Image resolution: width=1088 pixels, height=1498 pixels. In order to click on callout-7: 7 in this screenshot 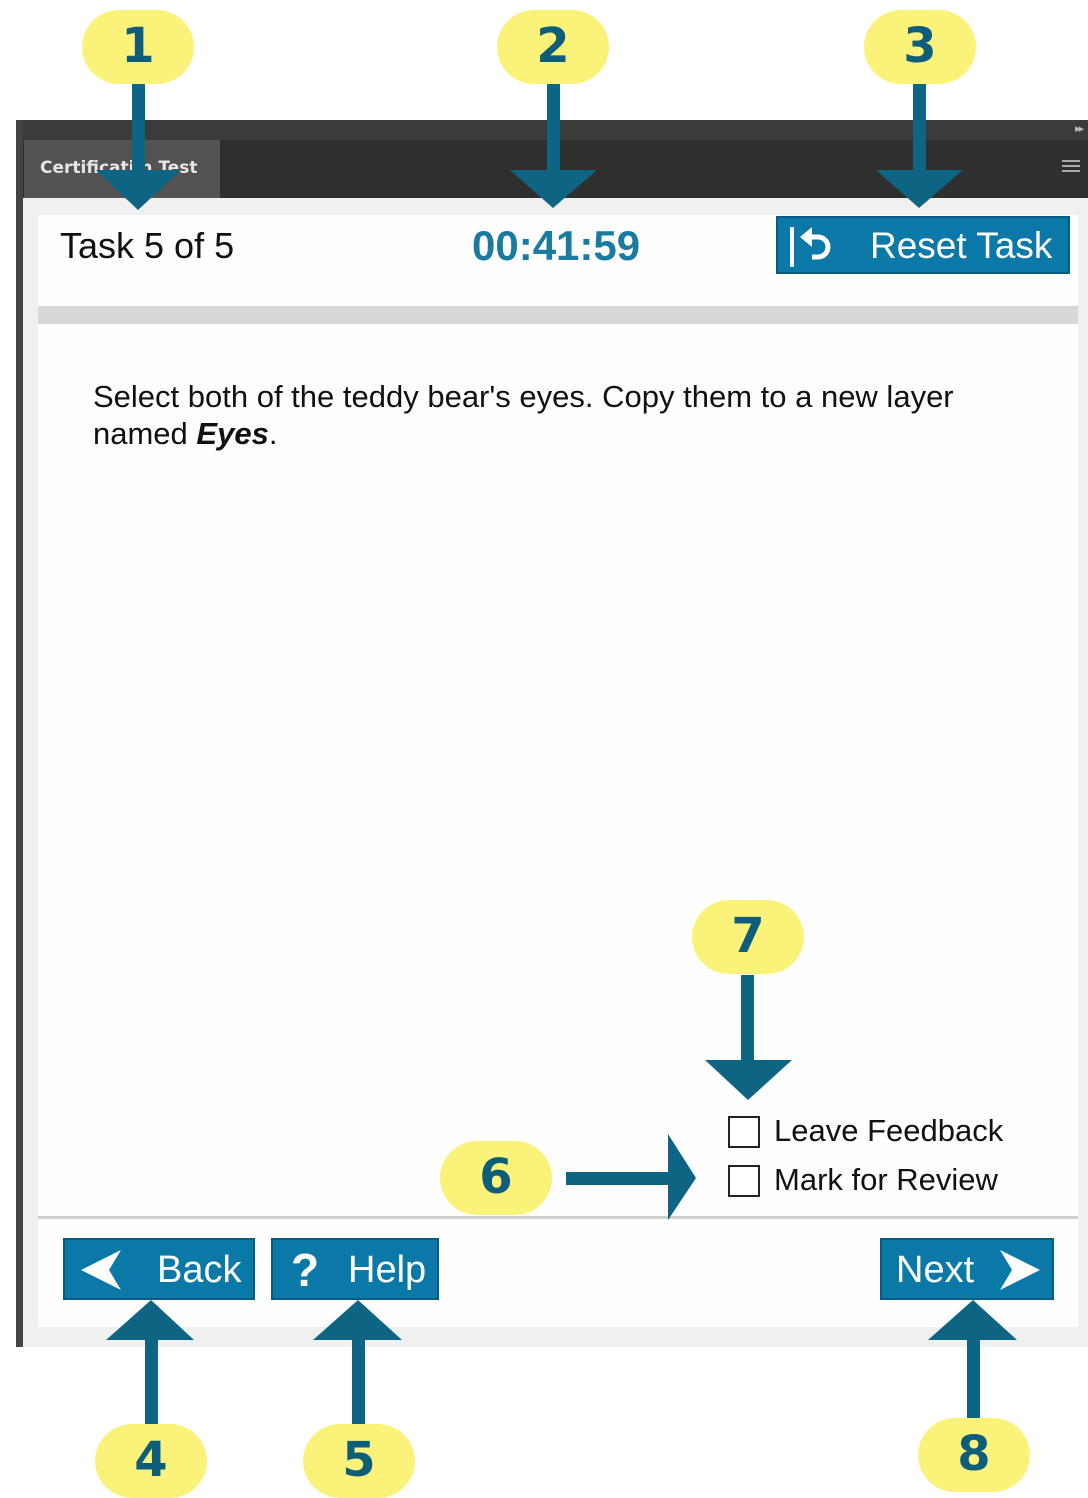, I will do `click(748, 937)`.